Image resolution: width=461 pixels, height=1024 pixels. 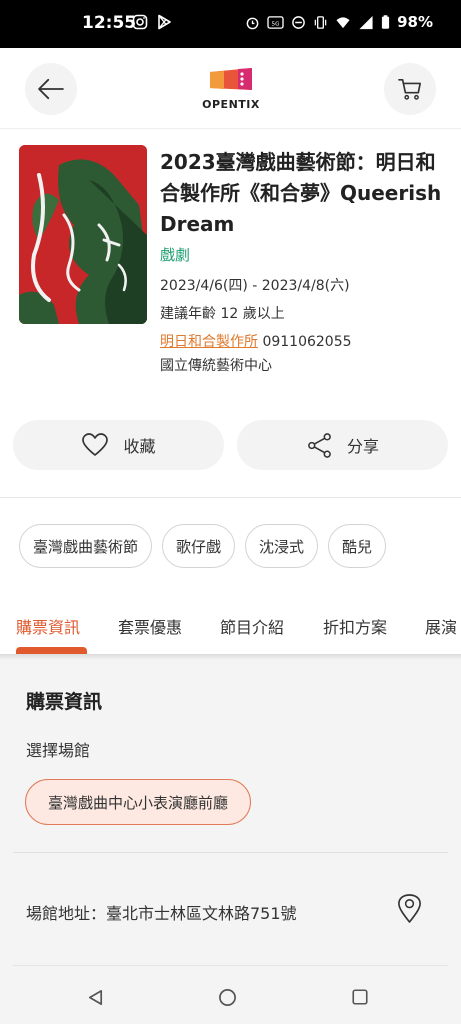 I want to click on event-poster, so click(x=83, y=234).